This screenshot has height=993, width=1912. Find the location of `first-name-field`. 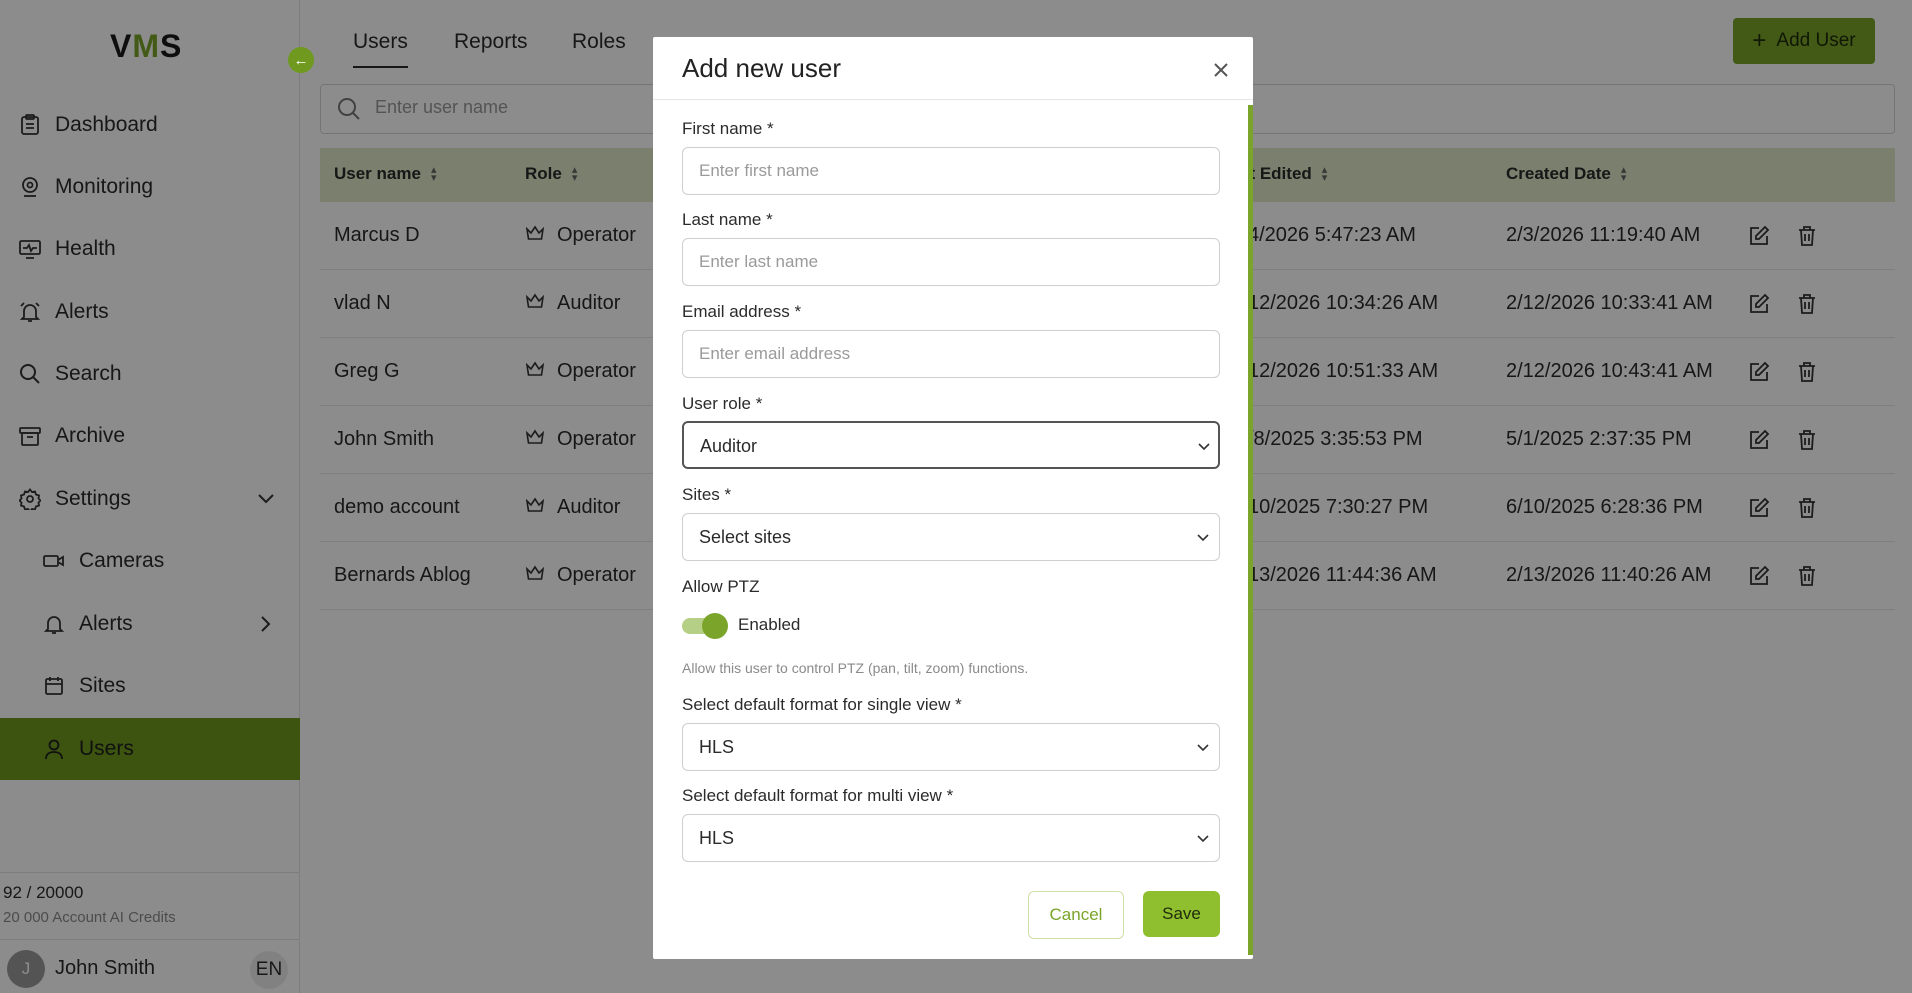

first-name-field is located at coordinates (951, 171).